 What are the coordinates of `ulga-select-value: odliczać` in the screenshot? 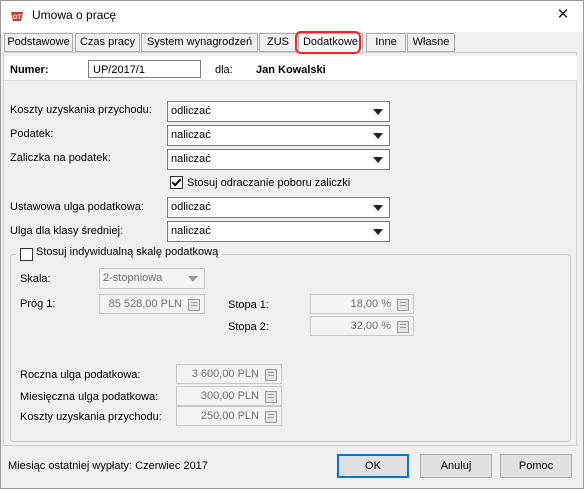 It's located at (191, 207).